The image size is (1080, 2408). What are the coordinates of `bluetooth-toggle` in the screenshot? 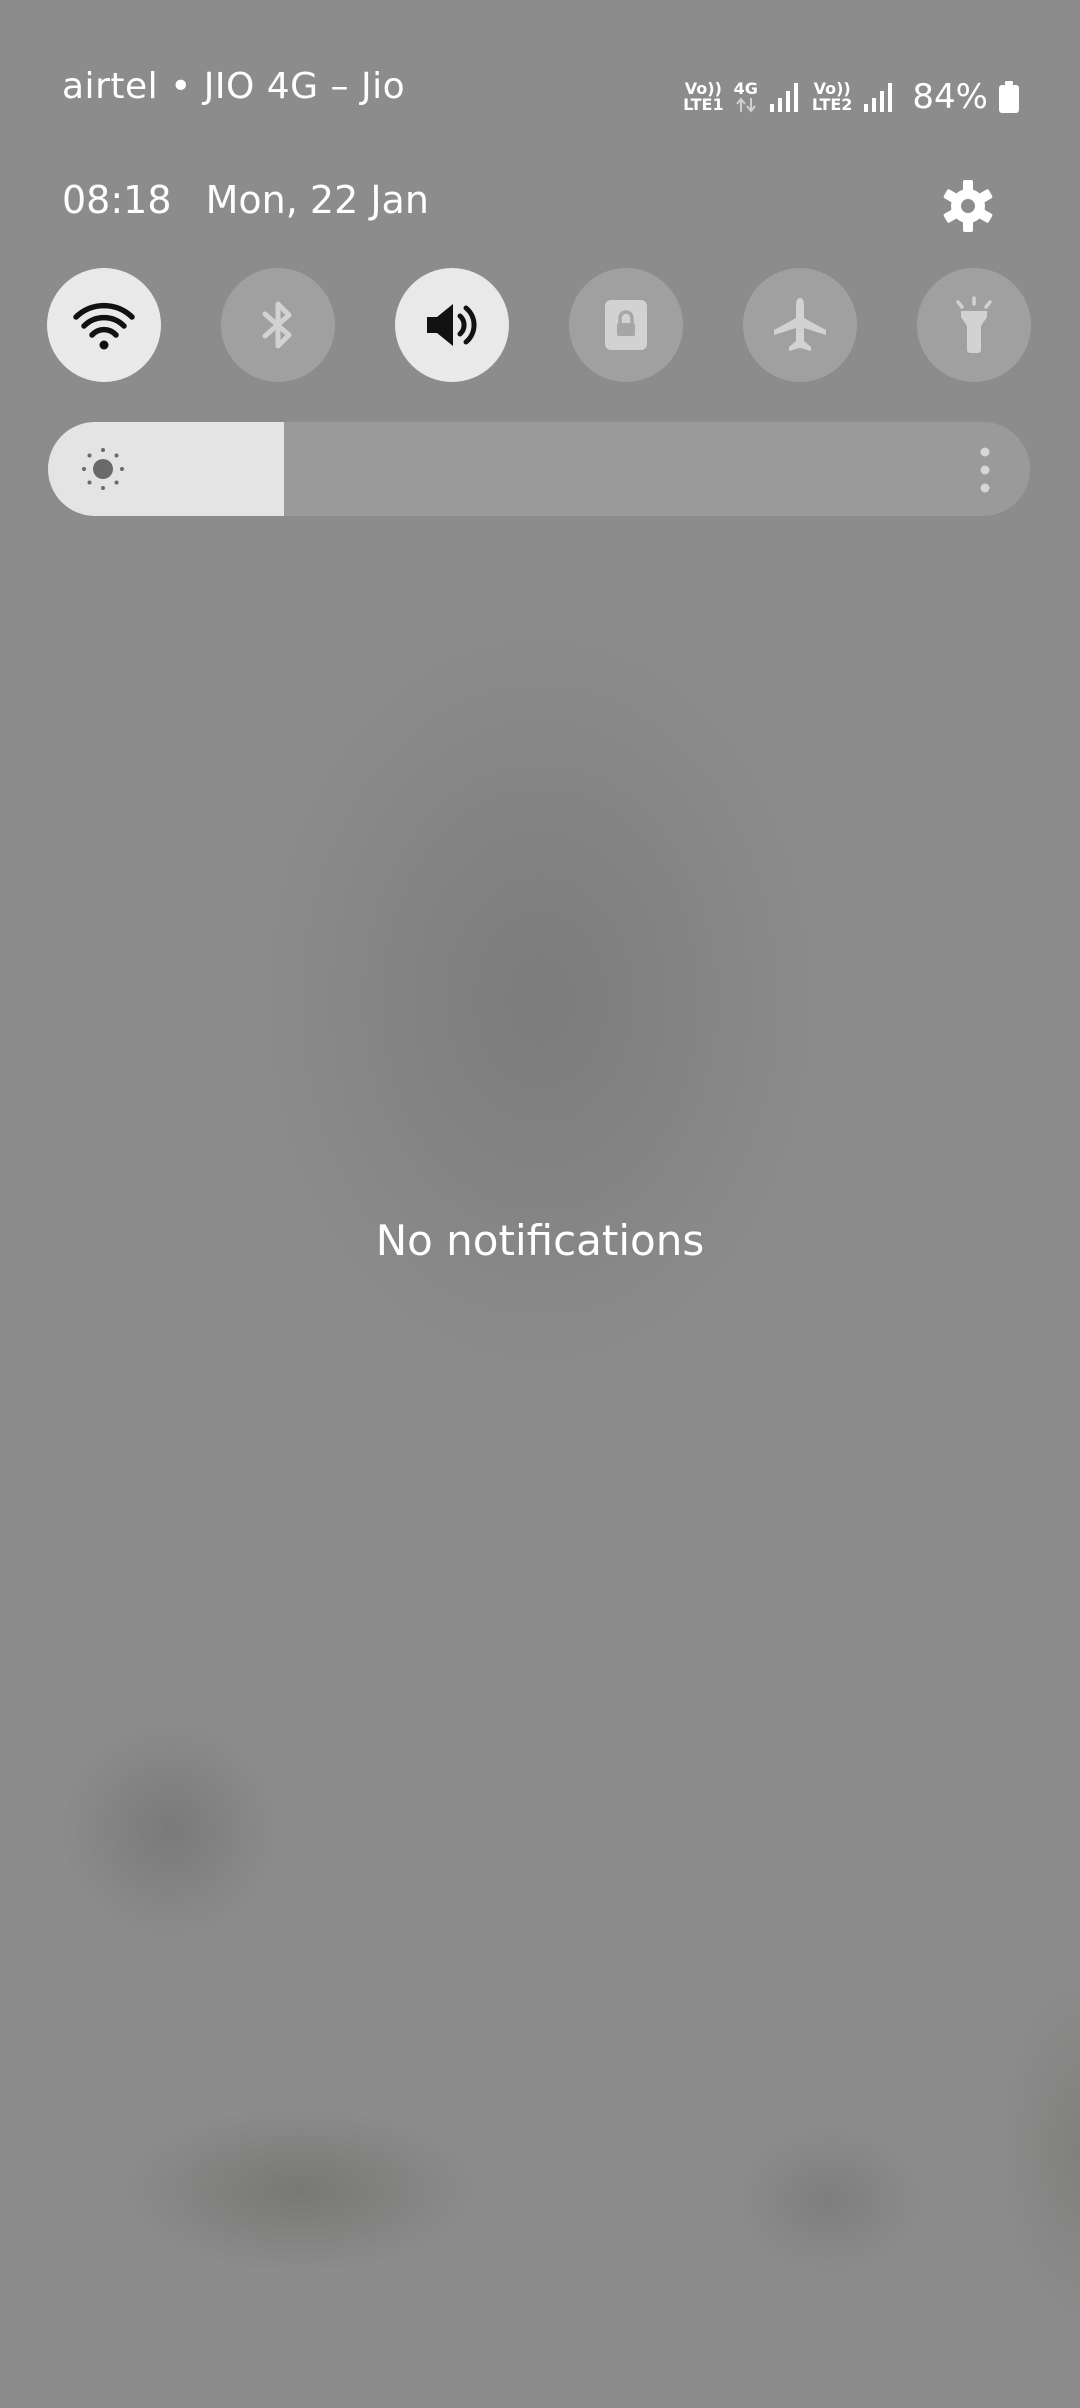 It's located at (278, 325).